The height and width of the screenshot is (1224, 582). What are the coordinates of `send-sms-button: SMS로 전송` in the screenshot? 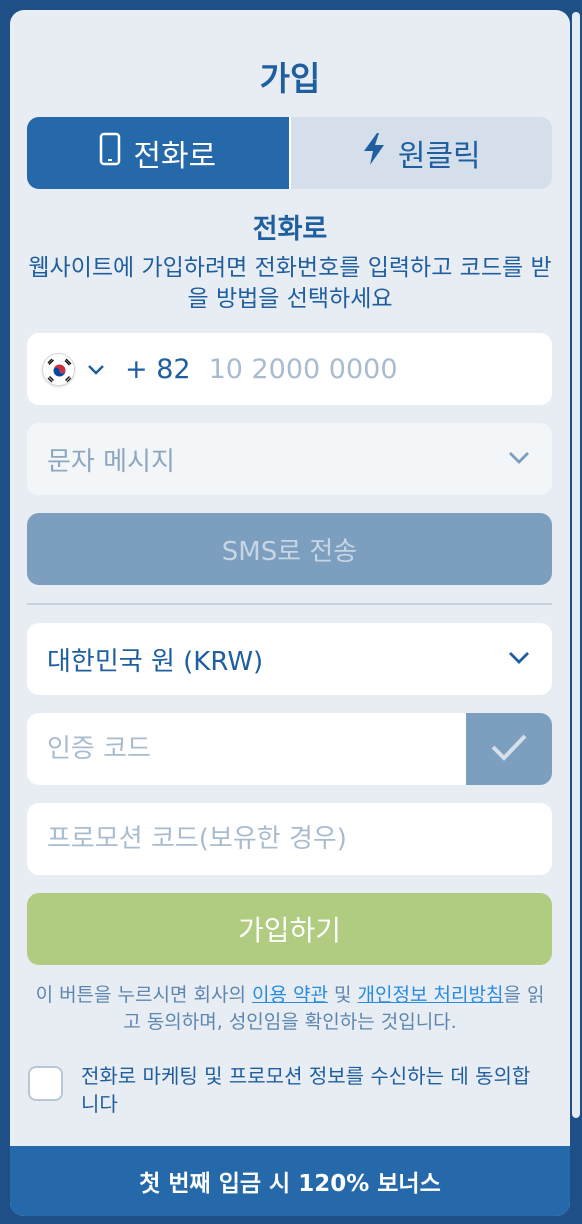 It's located at (289, 549).